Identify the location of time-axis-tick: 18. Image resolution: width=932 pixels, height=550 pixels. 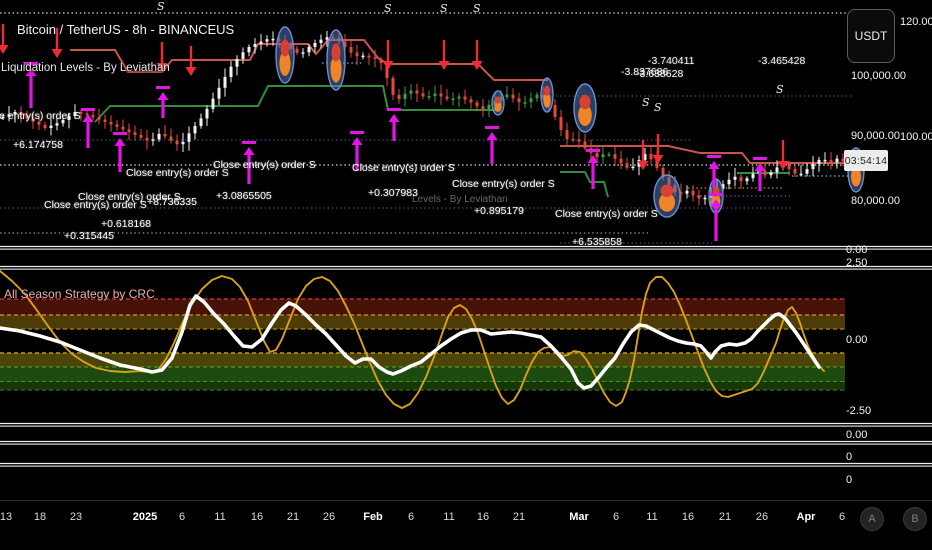
(40, 517).